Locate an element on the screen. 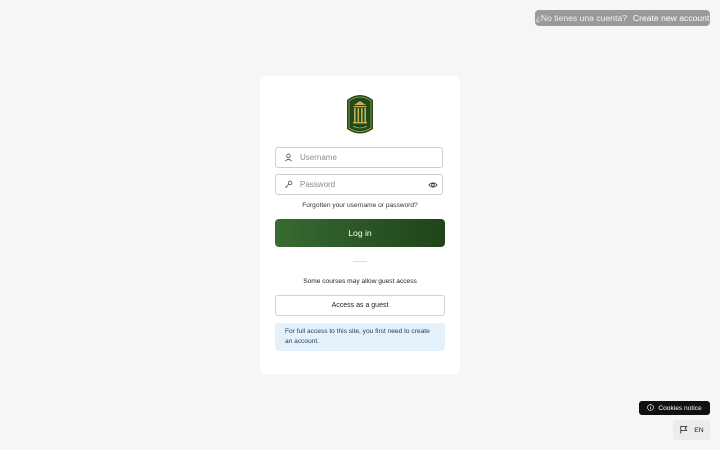 The width and height of the screenshot is (720, 450). guest-access-button: Access as a guest is located at coordinates (360, 305).